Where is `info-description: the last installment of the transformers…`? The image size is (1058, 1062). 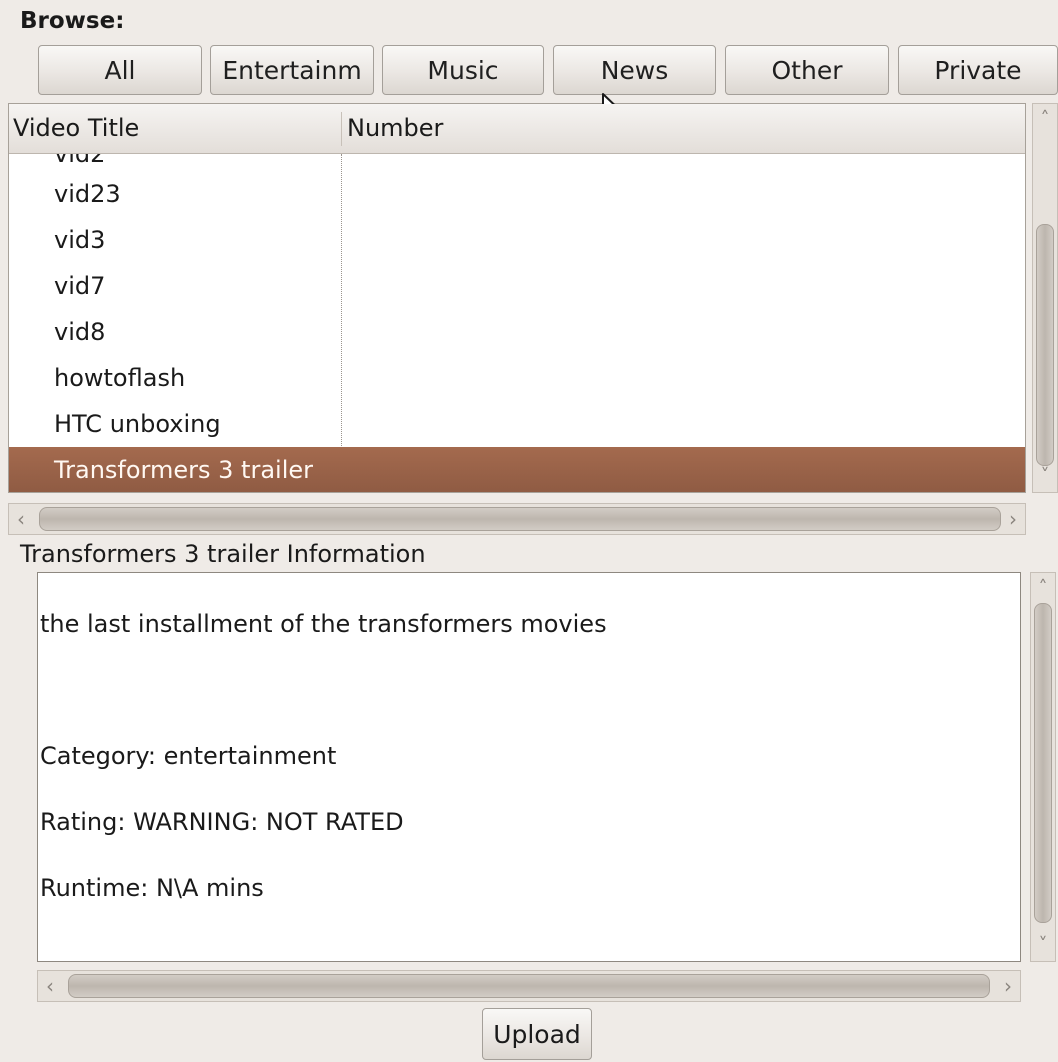
info-description: the last installment of the transformers… is located at coordinates (323, 624).